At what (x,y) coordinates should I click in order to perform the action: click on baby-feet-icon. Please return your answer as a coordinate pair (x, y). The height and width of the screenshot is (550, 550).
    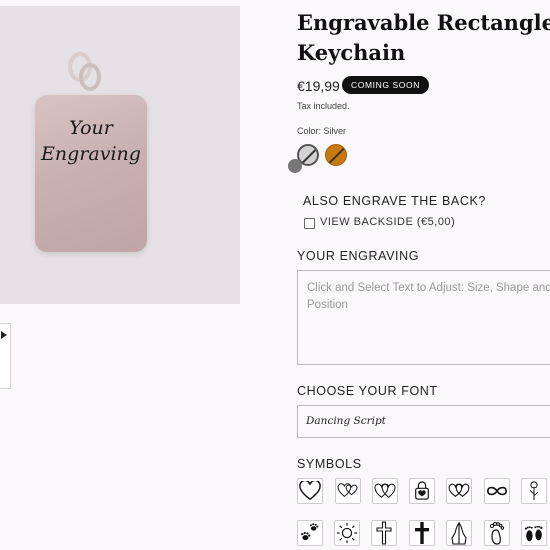
    Looking at the image, I should click on (533, 533).